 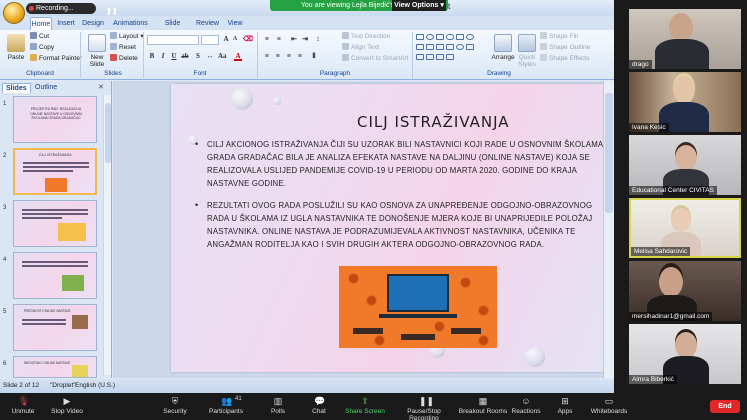 What do you see at coordinates (56, 58) in the screenshot?
I see `format-painter-button: Format Painter` at bounding box center [56, 58].